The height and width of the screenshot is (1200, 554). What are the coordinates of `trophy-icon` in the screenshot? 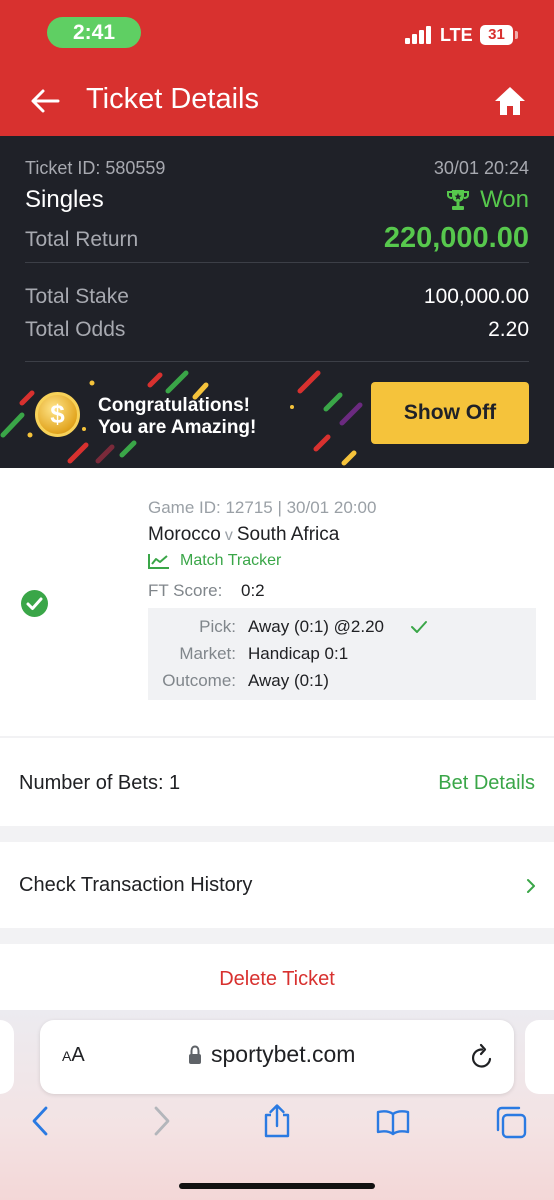 It's located at (458, 200).